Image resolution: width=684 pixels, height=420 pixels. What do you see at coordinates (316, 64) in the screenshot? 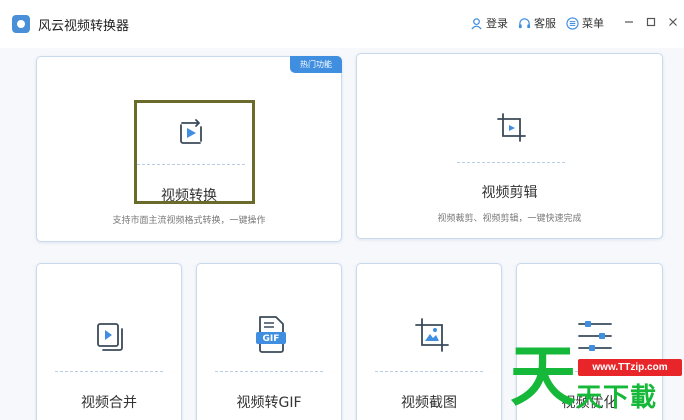
I see `hot-feature-badge: 热门功能` at bounding box center [316, 64].